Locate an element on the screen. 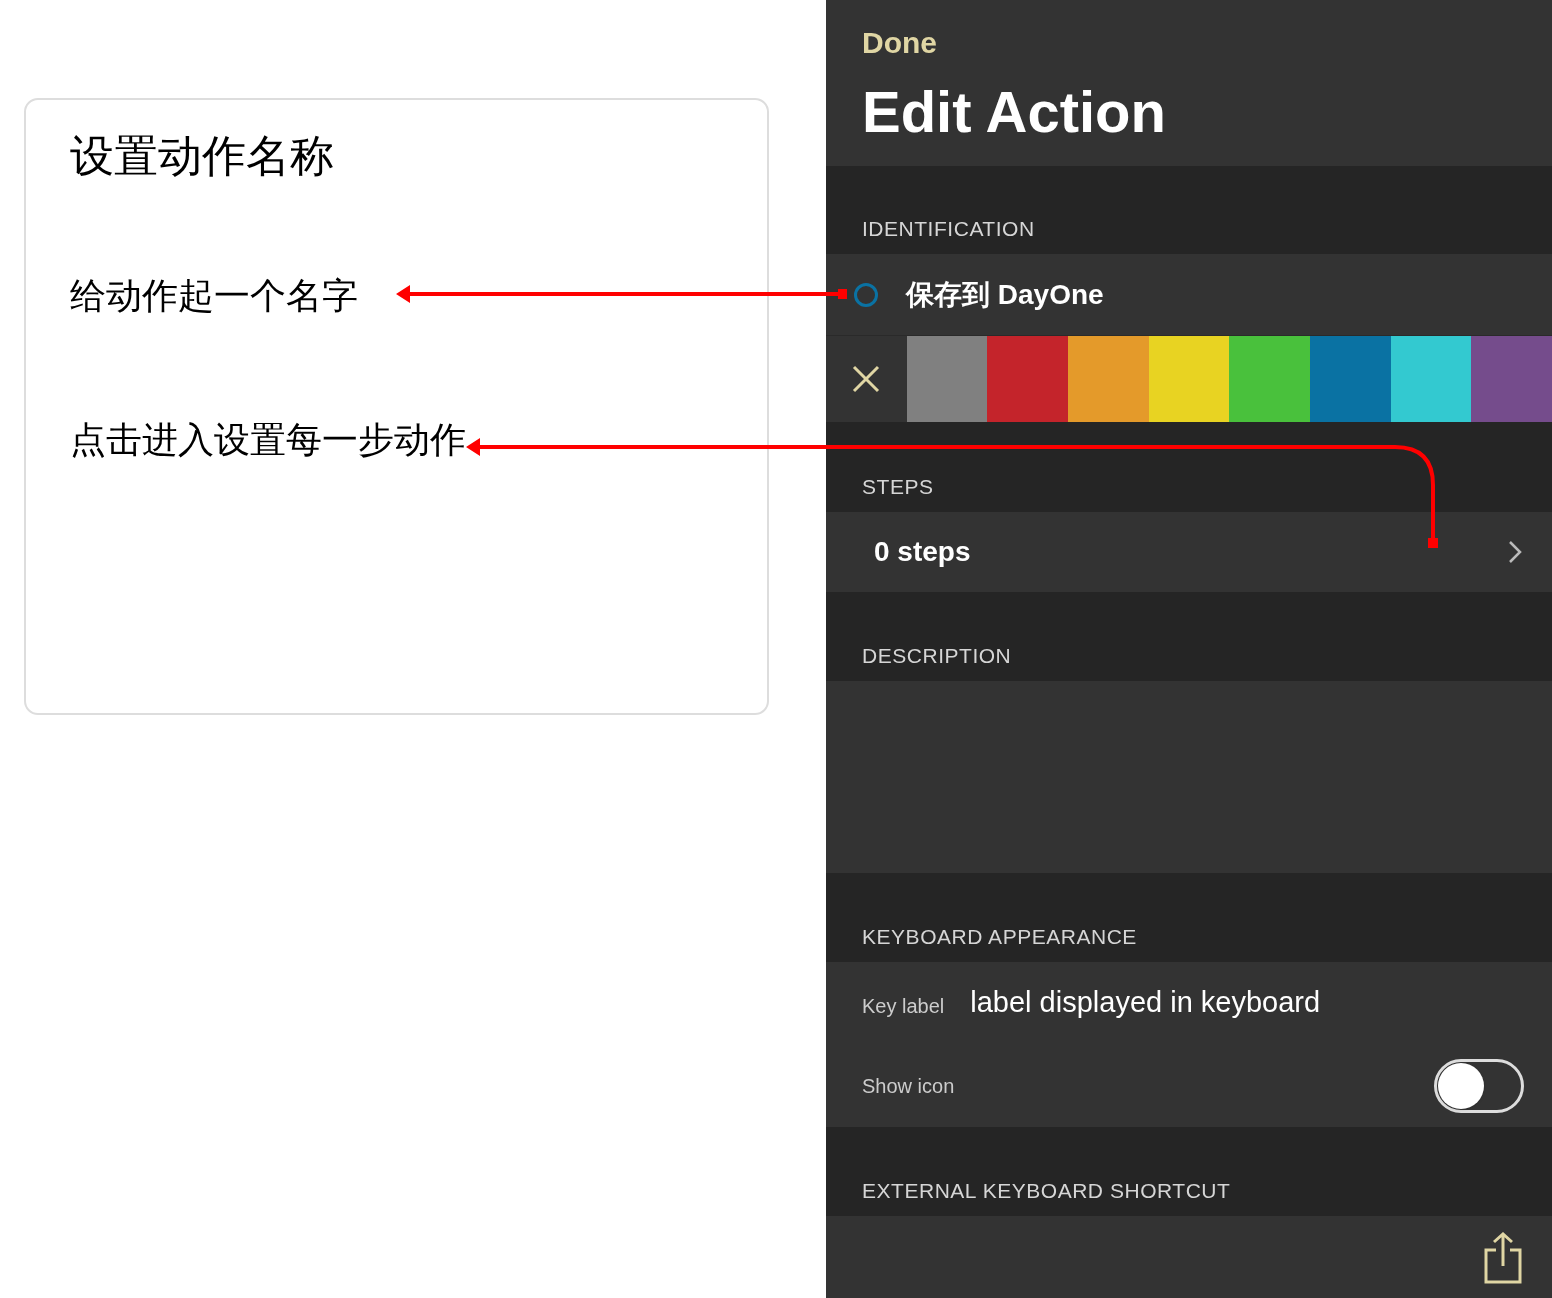 The image size is (1552, 1298). section-header: STEPS is located at coordinates (898, 486).